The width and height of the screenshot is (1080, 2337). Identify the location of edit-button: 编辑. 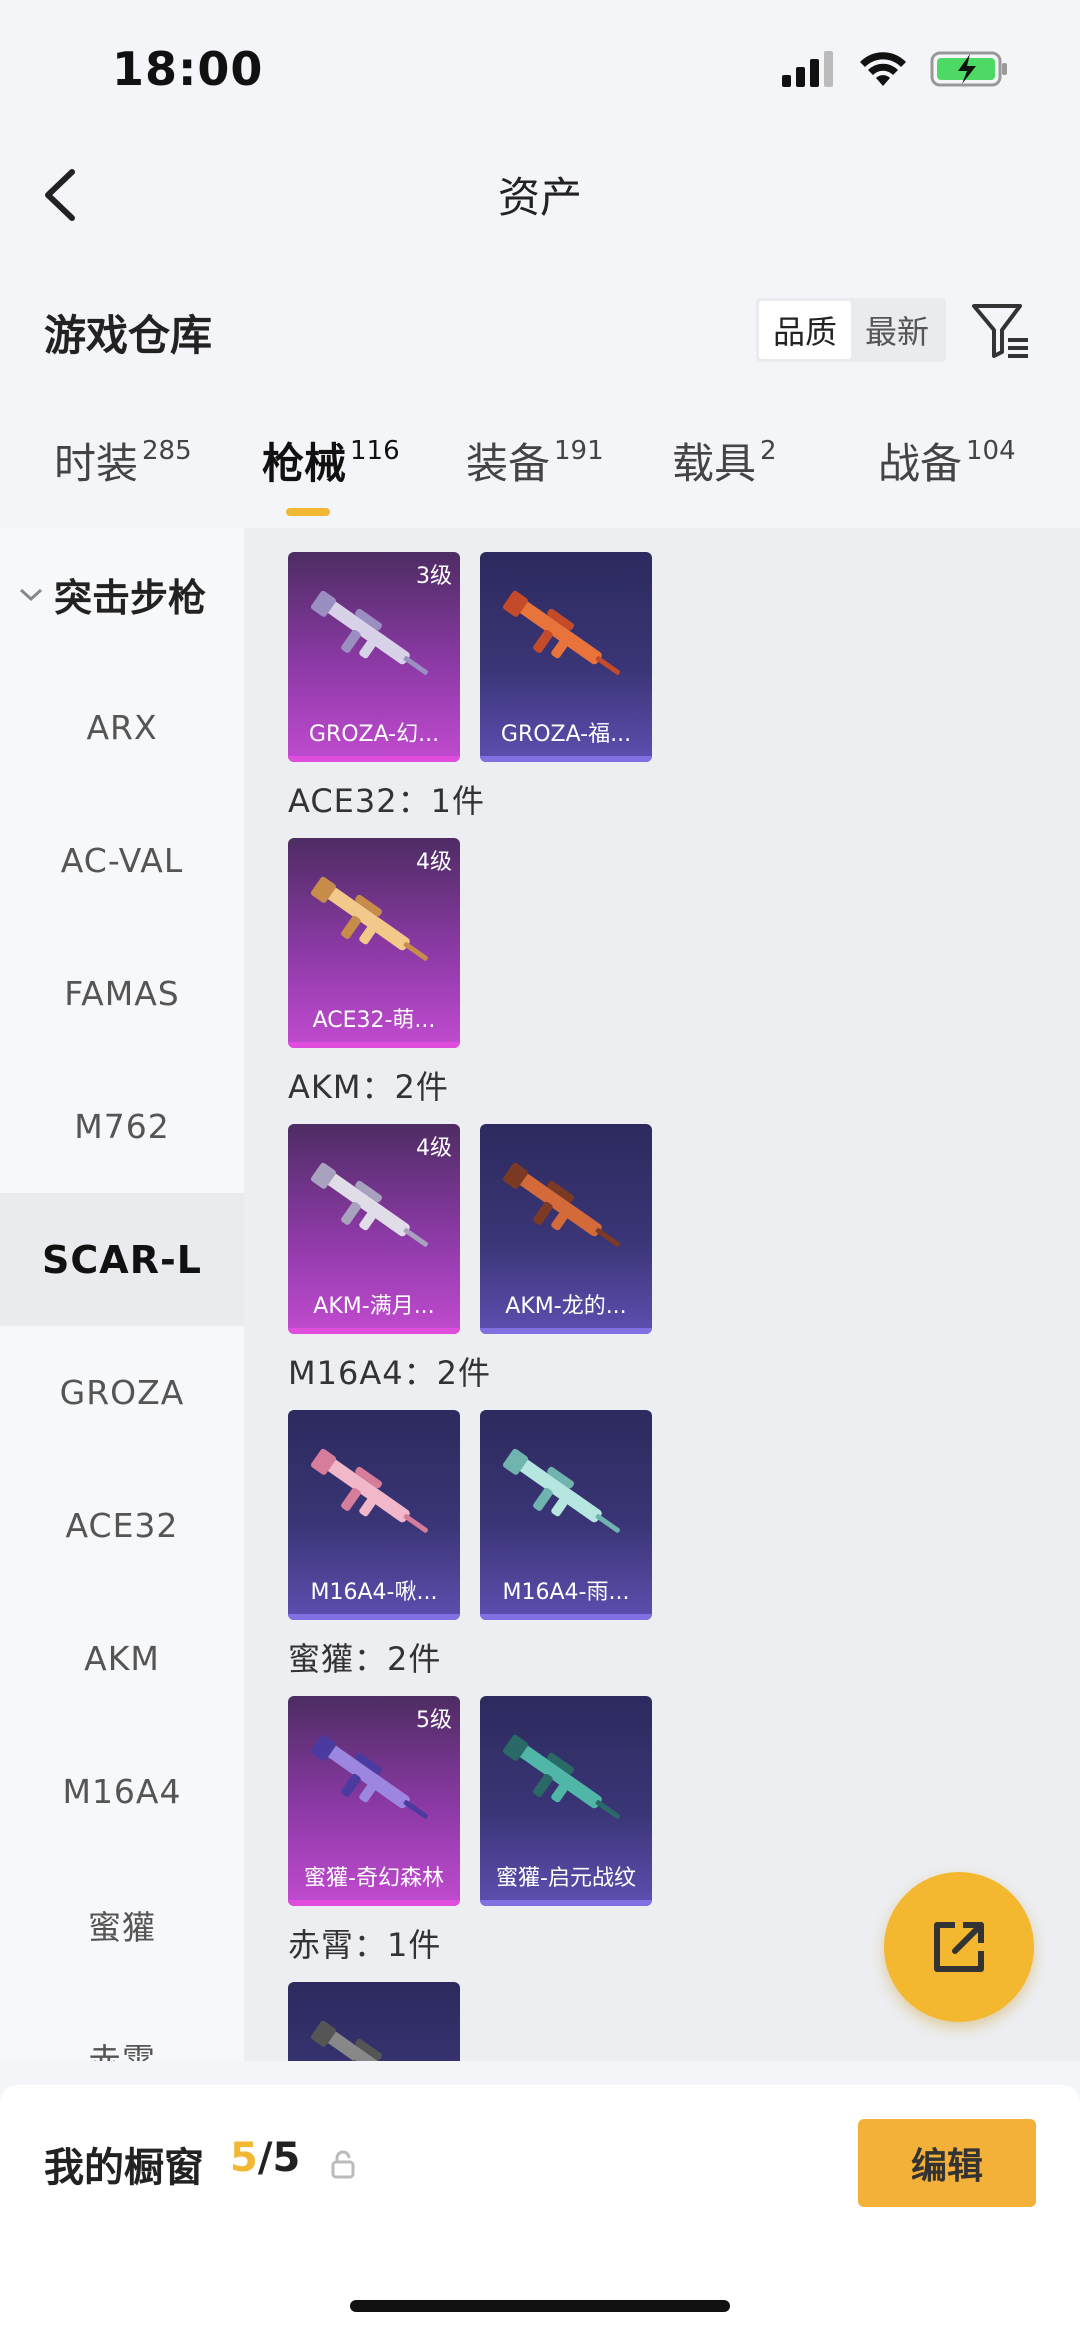
(947, 2163).